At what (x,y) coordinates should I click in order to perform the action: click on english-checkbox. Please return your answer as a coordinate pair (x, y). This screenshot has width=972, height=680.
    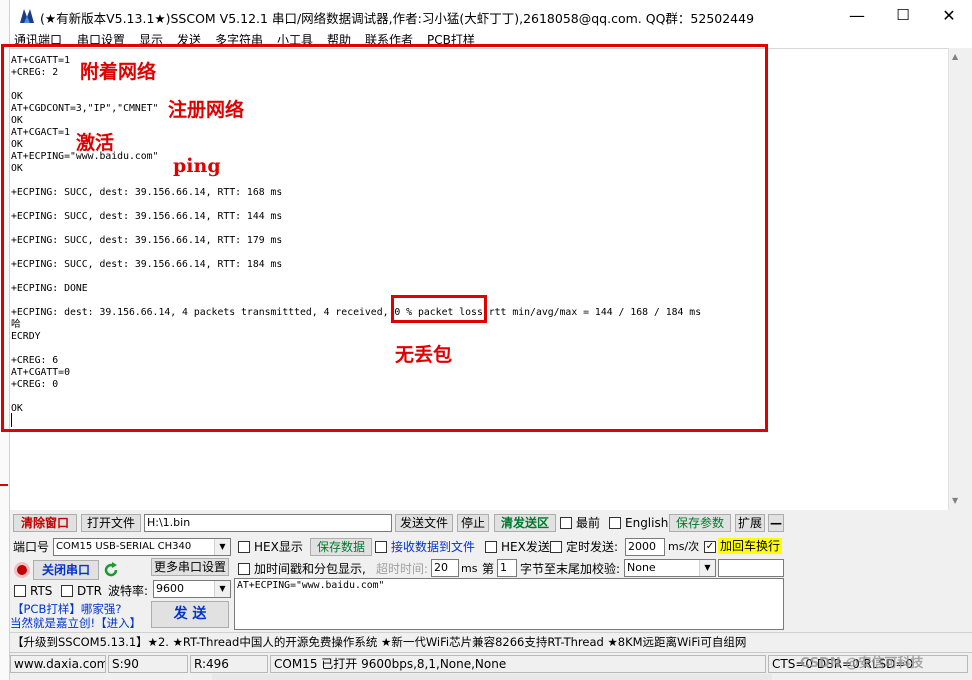
    Looking at the image, I should click on (615, 523).